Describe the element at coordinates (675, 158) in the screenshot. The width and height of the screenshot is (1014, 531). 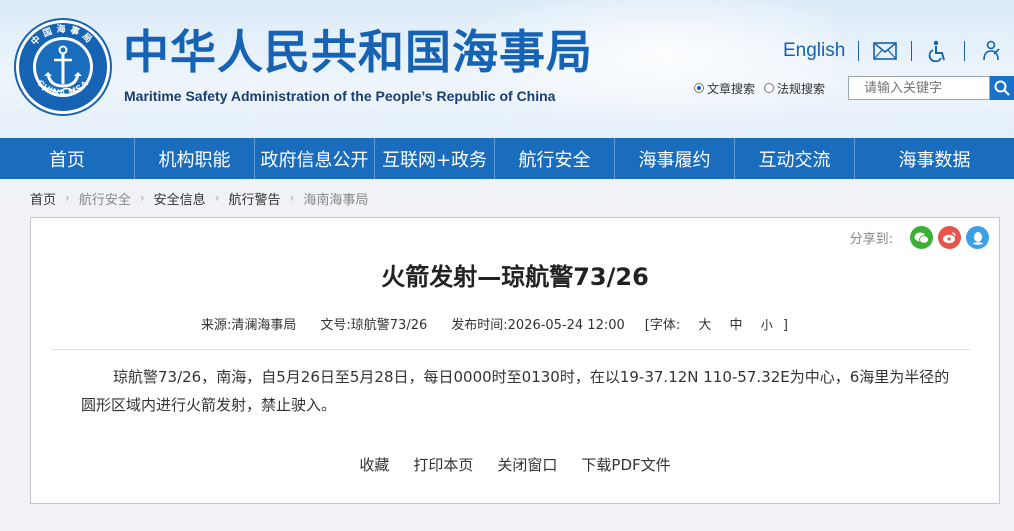
I see `nav-item-compliance: 海事履约` at that location.